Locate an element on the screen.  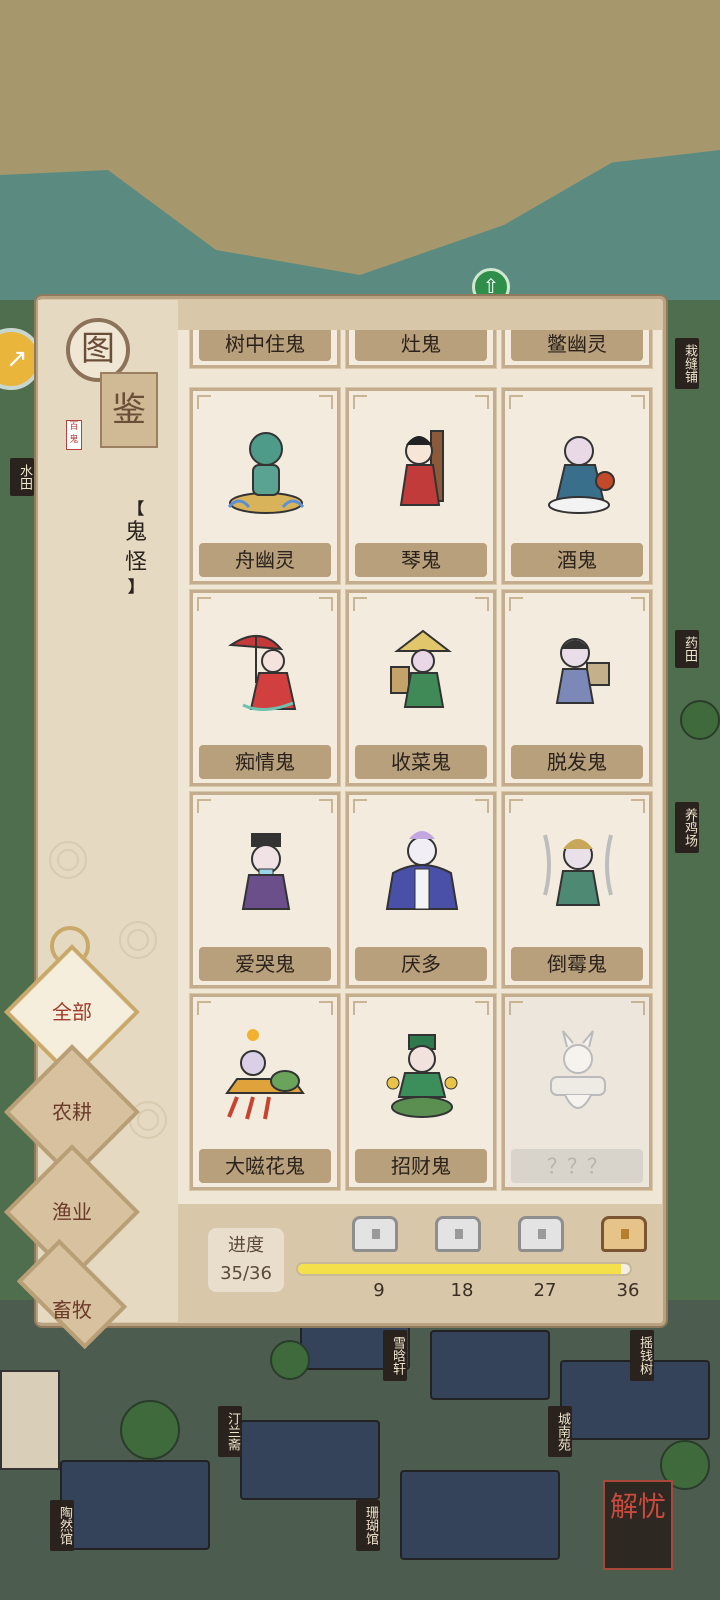
category-name: 鬼怪 is located at coordinates (135, 547).